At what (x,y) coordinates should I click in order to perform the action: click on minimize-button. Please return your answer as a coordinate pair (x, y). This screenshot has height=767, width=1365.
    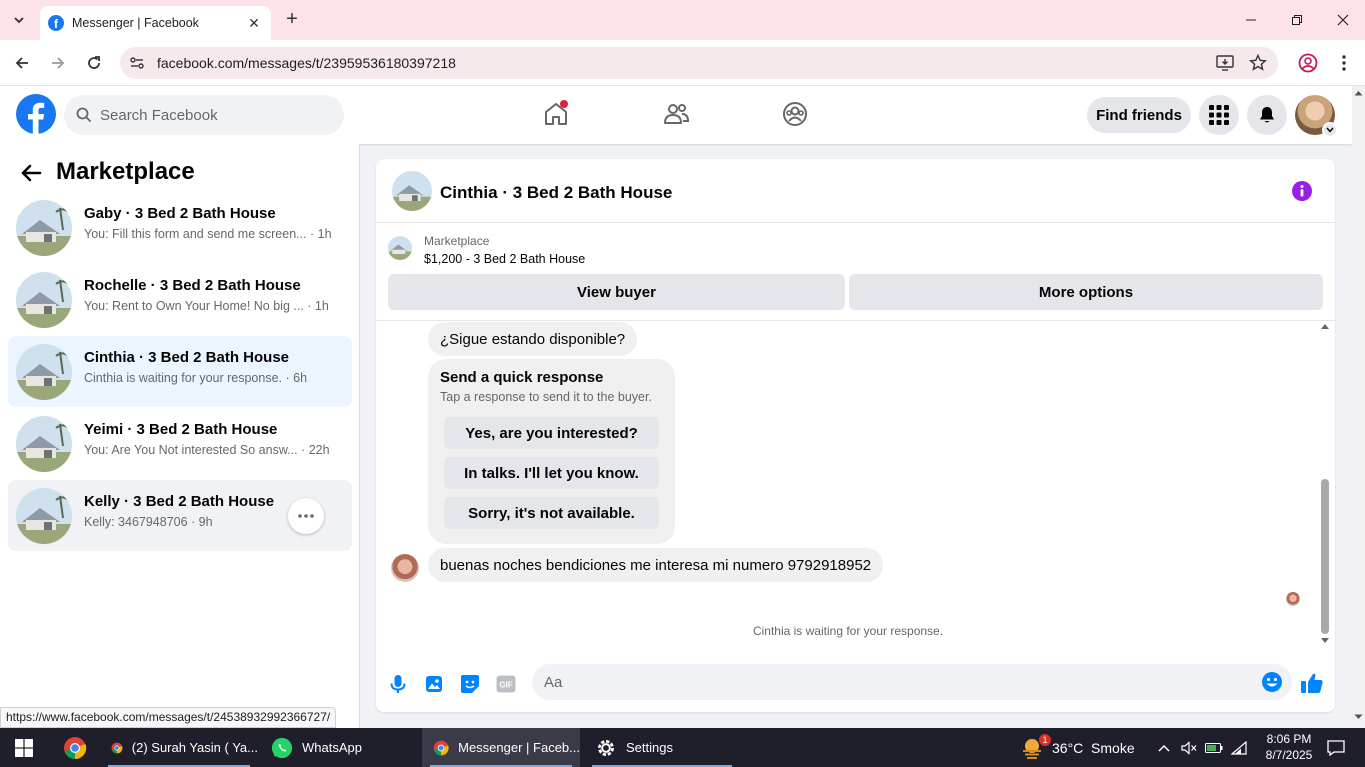
    Looking at the image, I should click on (1251, 20).